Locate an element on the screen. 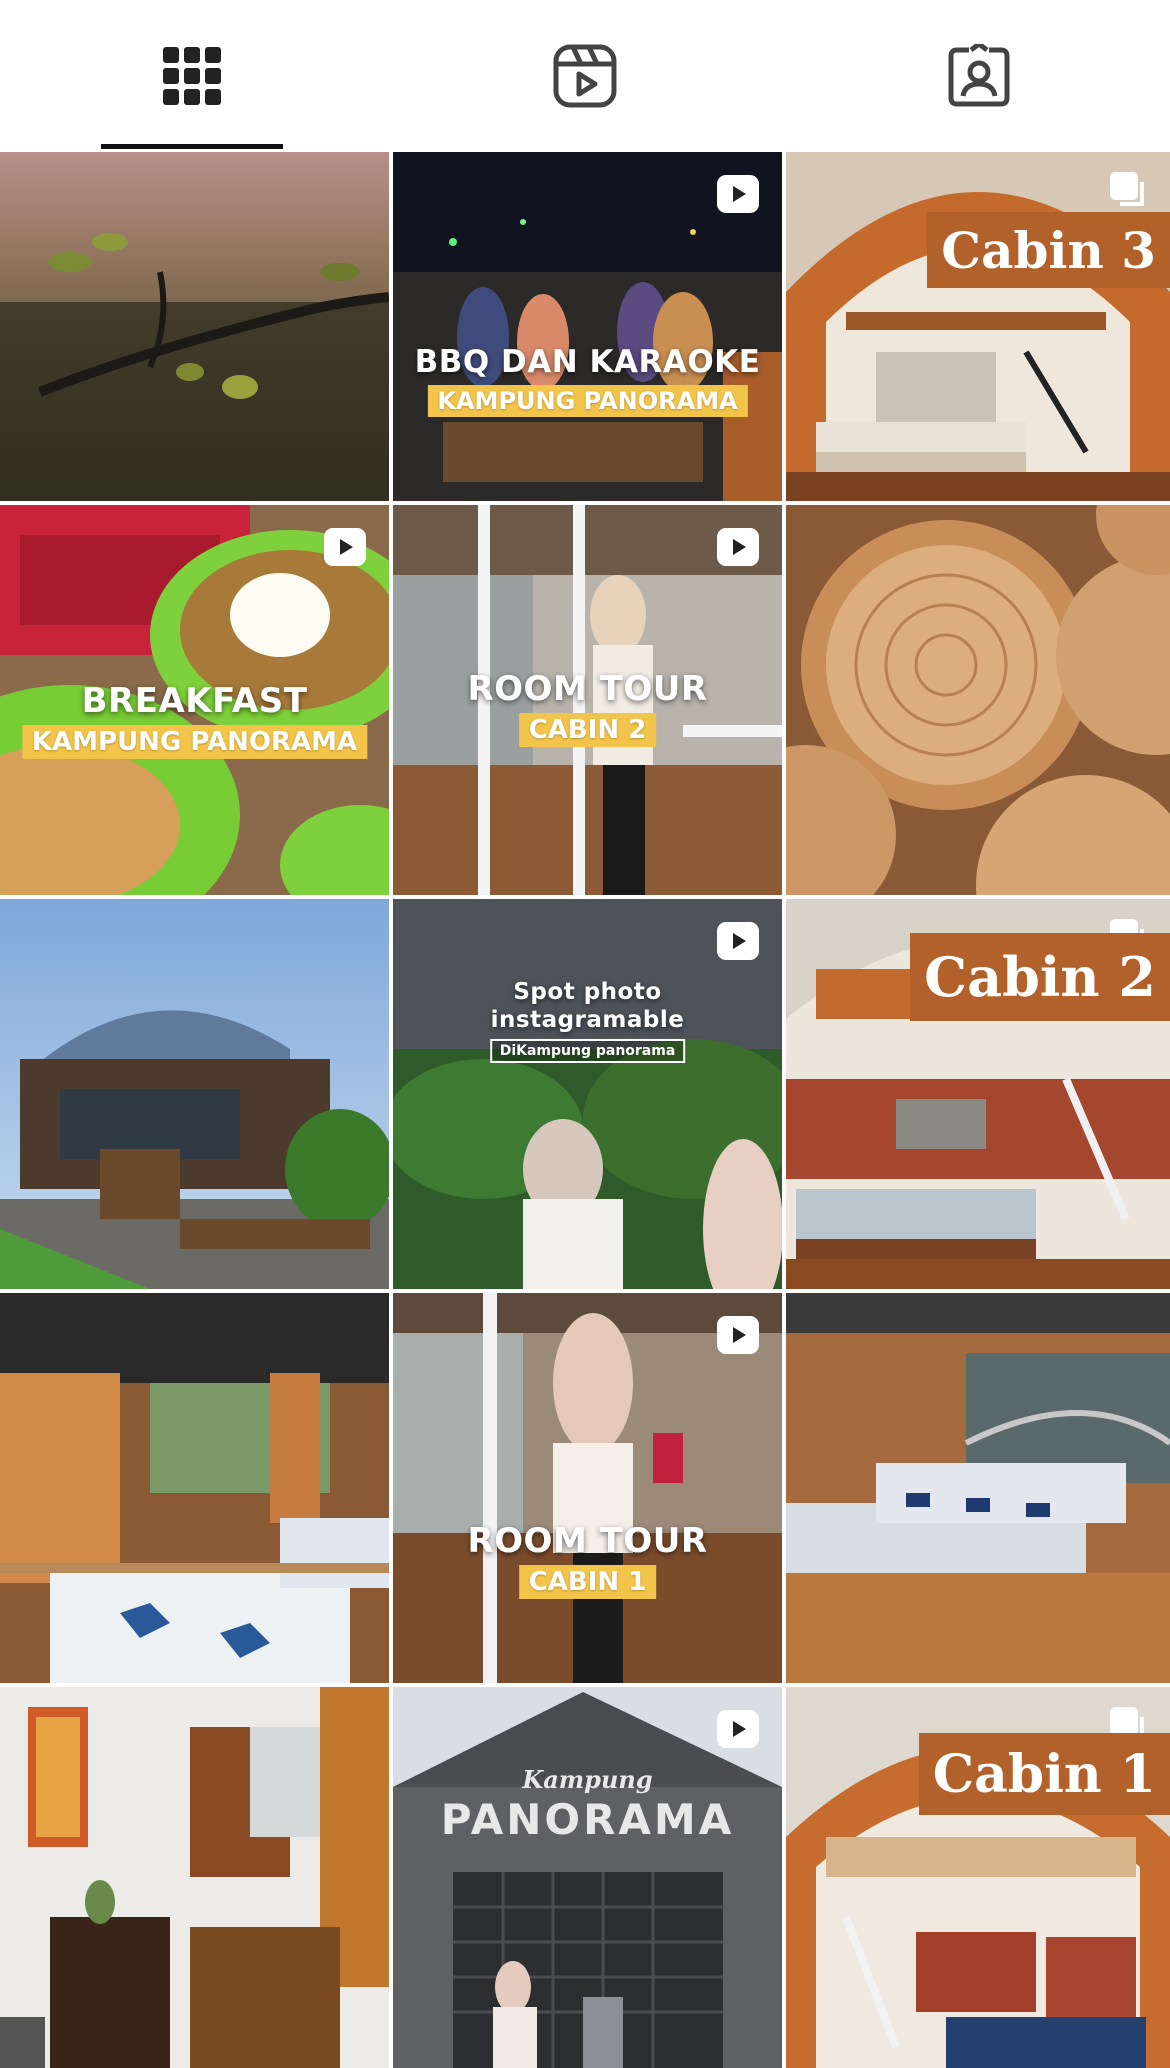  cabin-label: Cabin 1 is located at coordinates (1044, 1774).